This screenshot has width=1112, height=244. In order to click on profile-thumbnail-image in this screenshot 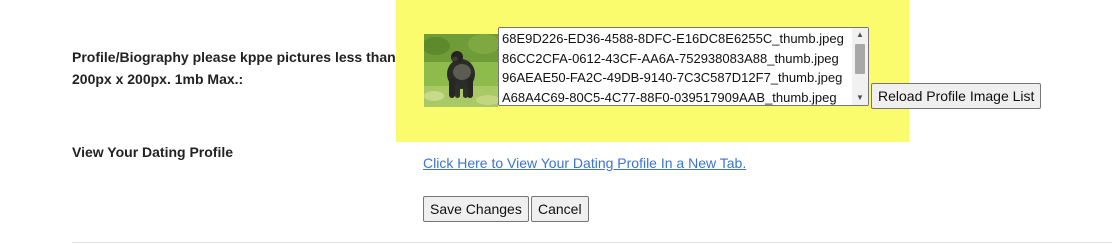, I will do `click(461, 70)`.